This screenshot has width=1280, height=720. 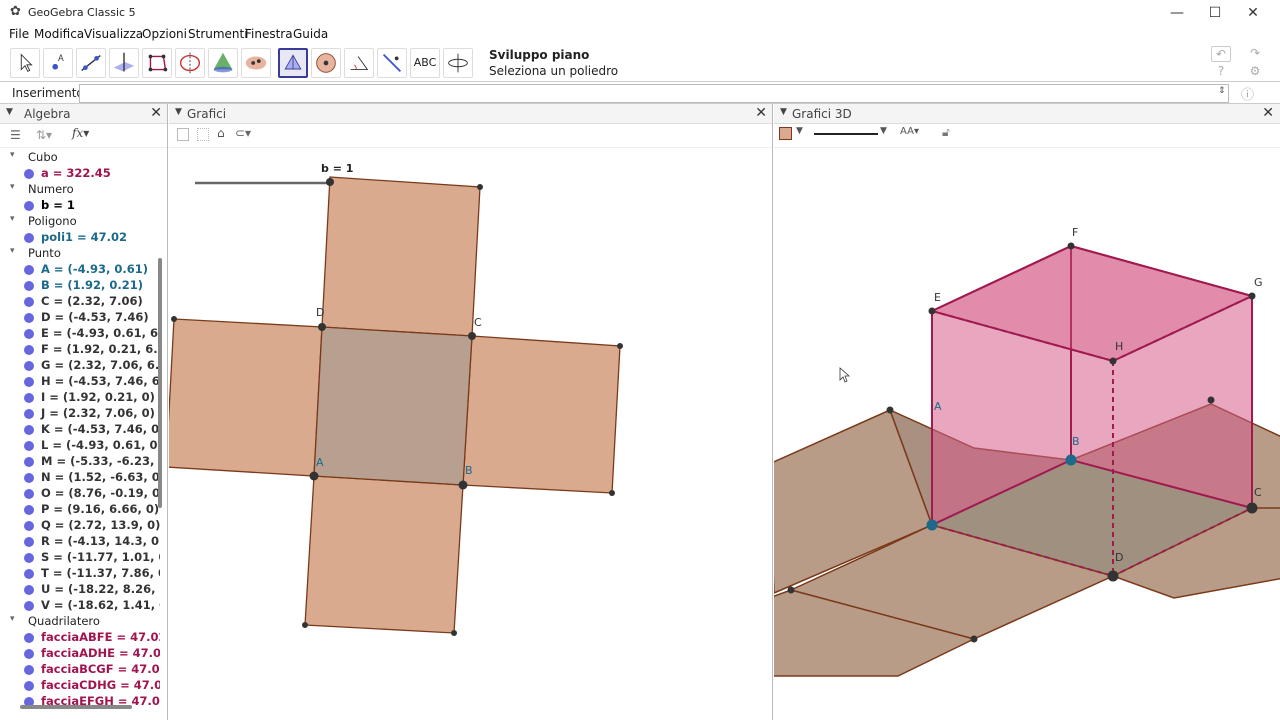 What do you see at coordinates (359, 63) in the screenshot?
I see `angle-tool-icon` at bounding box center [359, 63].